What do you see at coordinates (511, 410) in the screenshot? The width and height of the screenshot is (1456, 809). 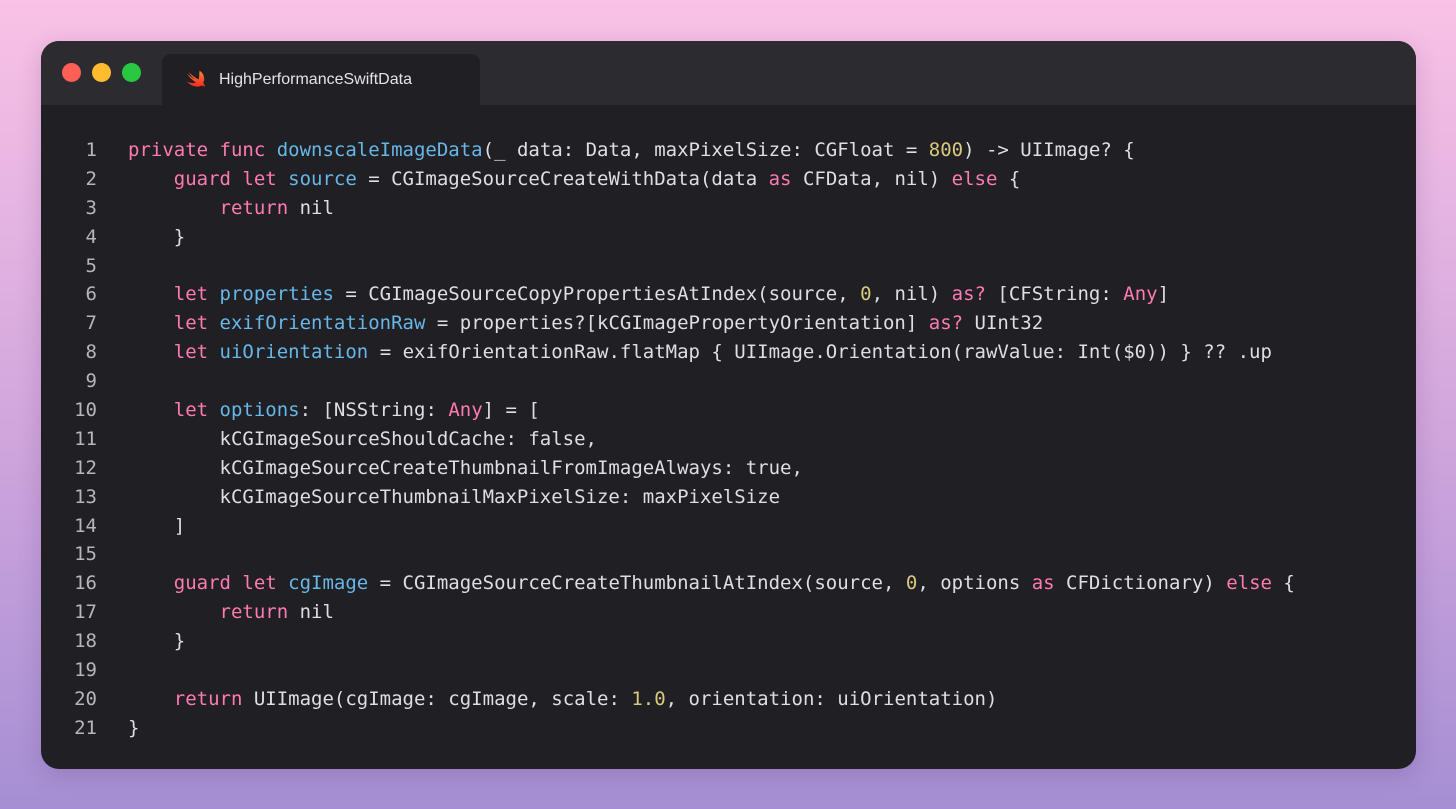 I see `code-token: ] = [` at bounding box center [511, 410].